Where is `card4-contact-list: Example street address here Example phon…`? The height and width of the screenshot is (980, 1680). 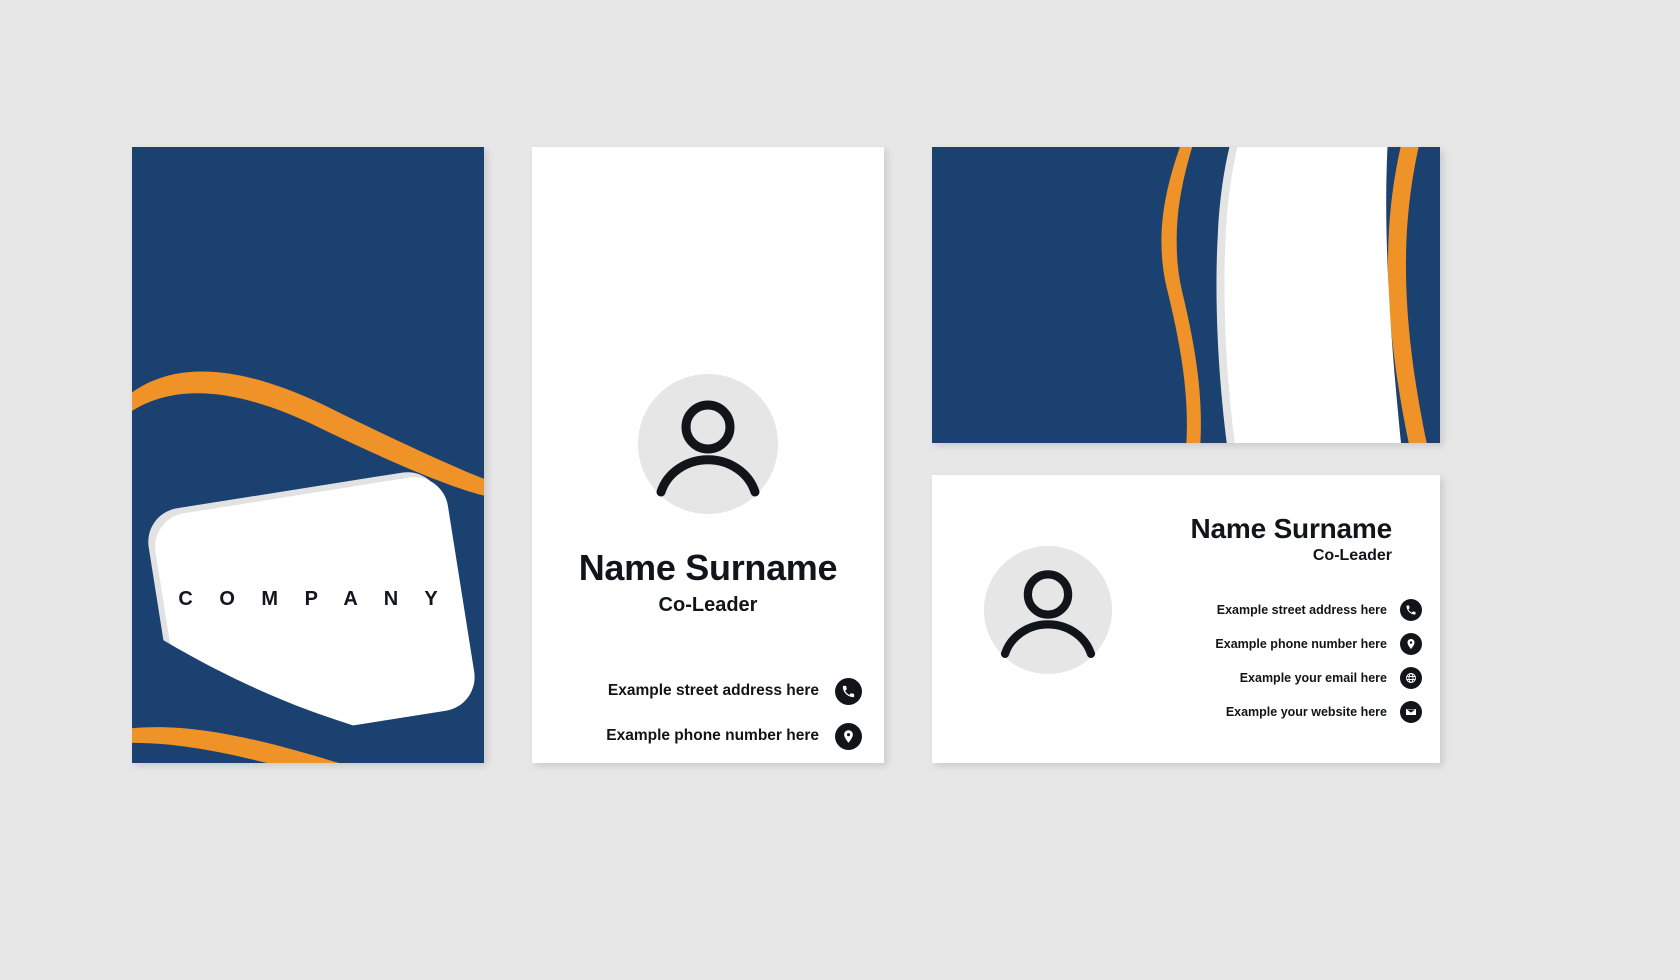 card4-contact-list: Example street address here Example phon… is located at coordinates (1318, 665).